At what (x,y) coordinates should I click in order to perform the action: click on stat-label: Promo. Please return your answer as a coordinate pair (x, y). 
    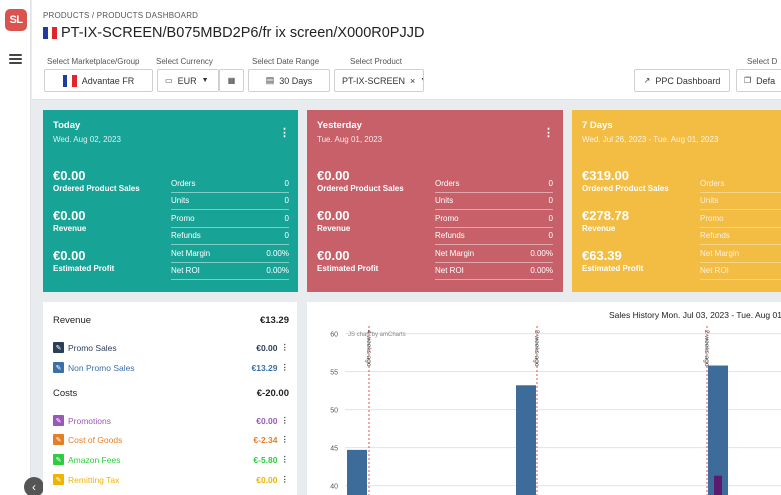
    Looking at the image, I should click on (447, 218).